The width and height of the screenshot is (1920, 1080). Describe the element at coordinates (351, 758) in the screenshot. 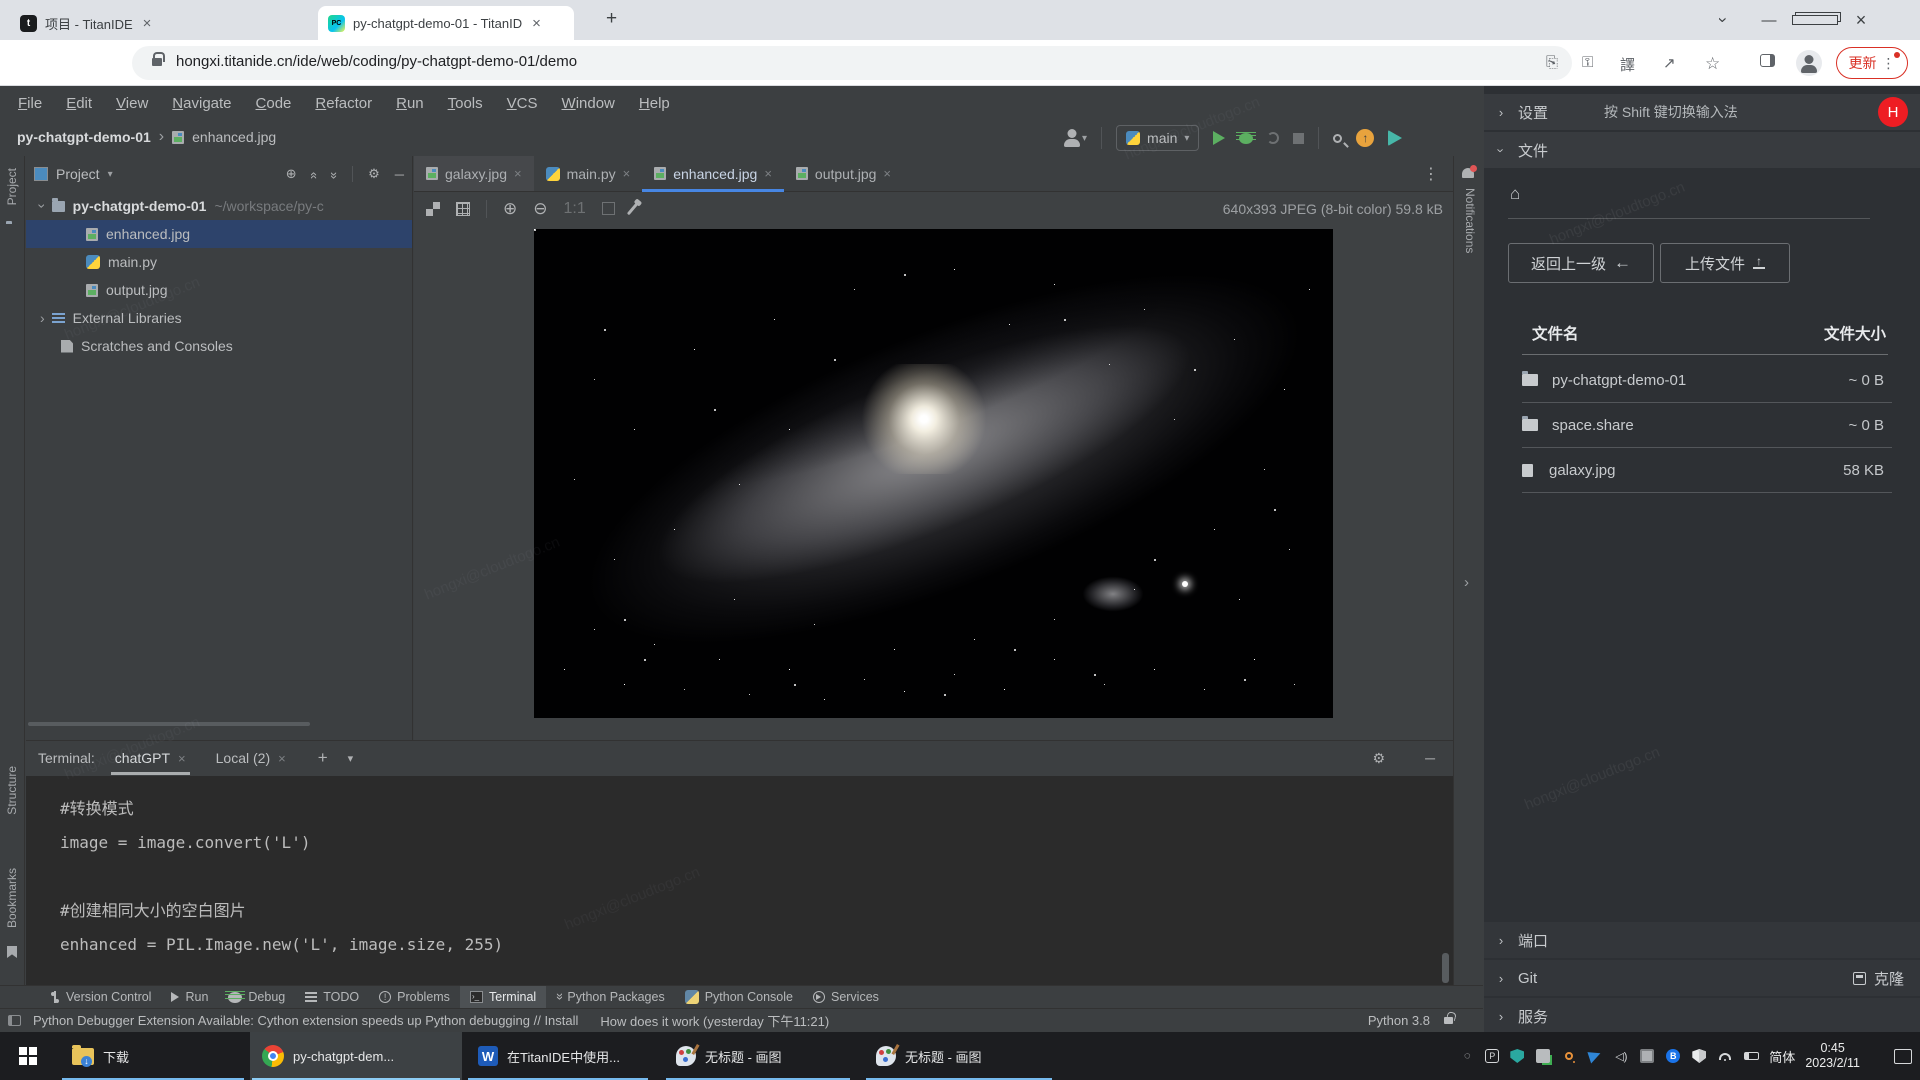

I see `terminal-dropdown-icon: ▾` at that location.